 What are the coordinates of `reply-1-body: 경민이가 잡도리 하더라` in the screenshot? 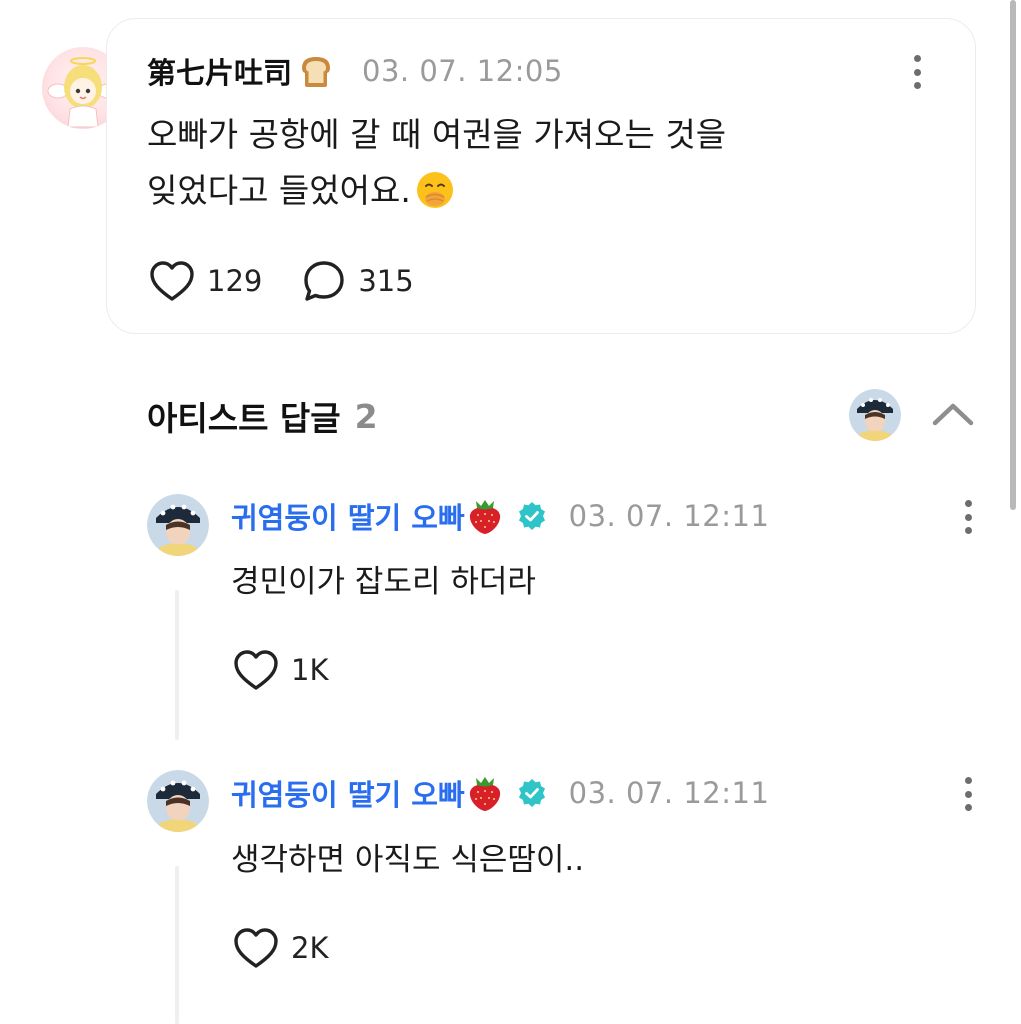 It's located at (383, 582).